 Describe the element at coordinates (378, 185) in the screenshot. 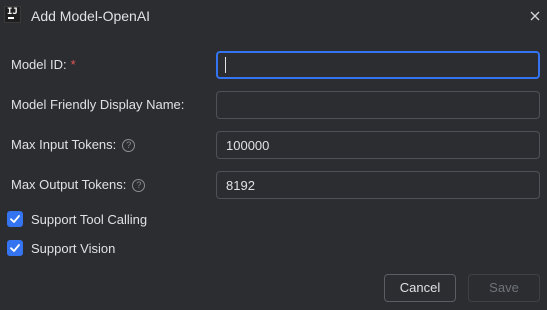

I see `max-output-tokens-input` at that location.